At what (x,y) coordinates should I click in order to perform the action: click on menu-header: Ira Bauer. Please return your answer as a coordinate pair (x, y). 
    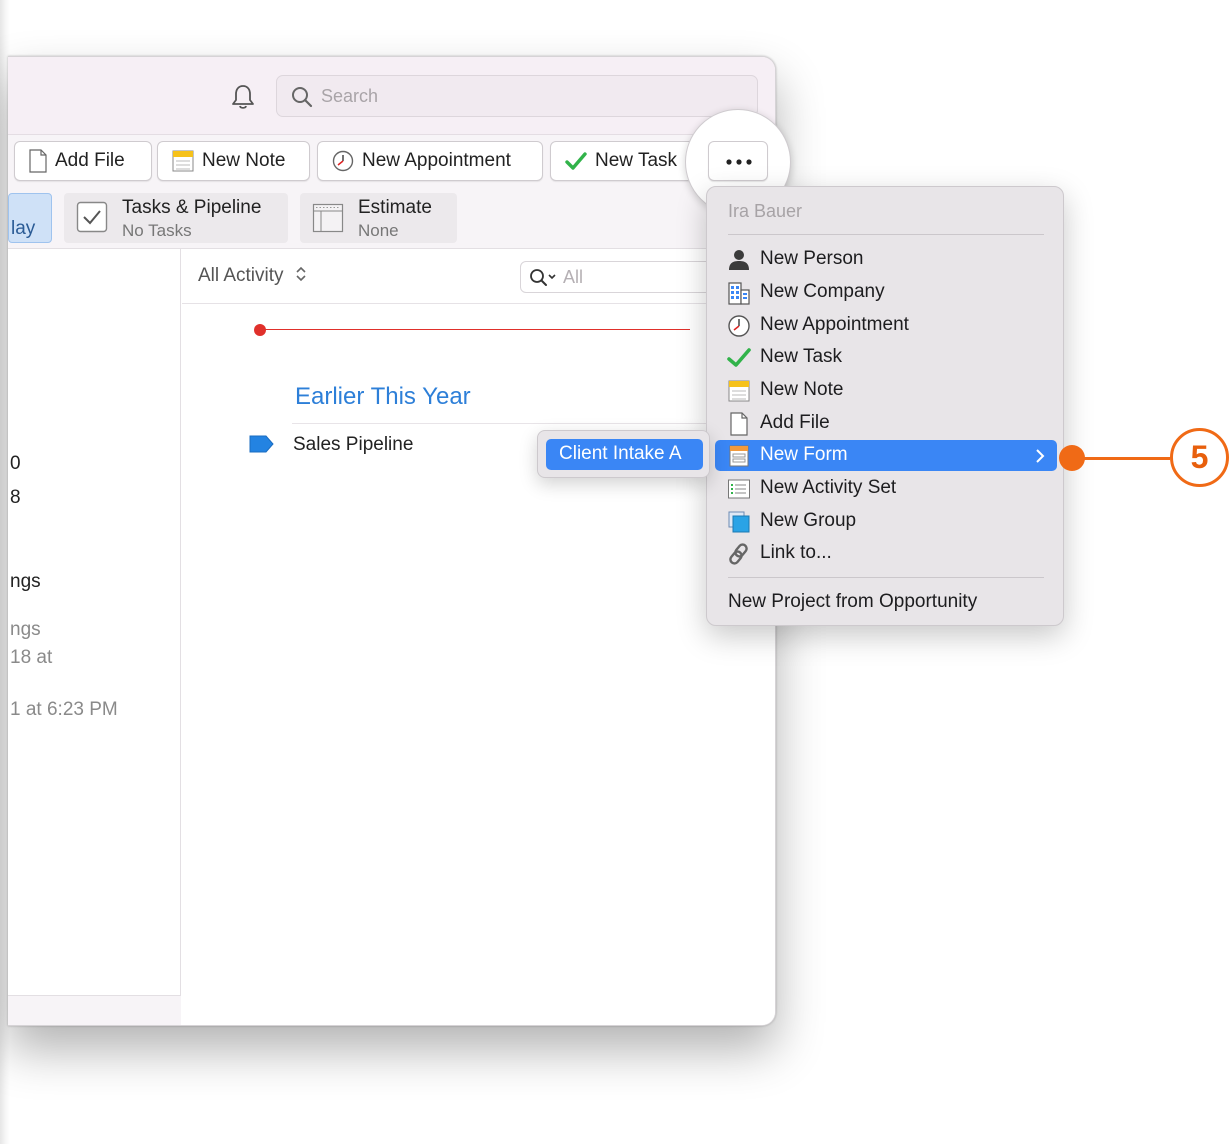
    Looking at the image, I should click on (765, 211).